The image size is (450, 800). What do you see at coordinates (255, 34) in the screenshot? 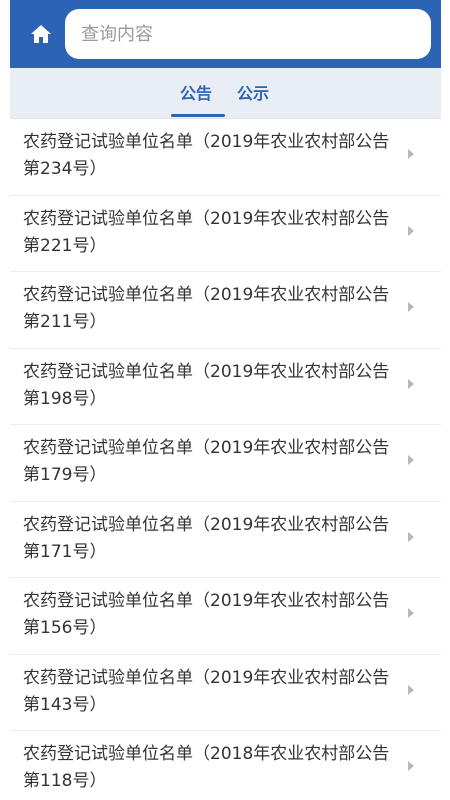
I see `search-input` at bounding box center [255, 34].